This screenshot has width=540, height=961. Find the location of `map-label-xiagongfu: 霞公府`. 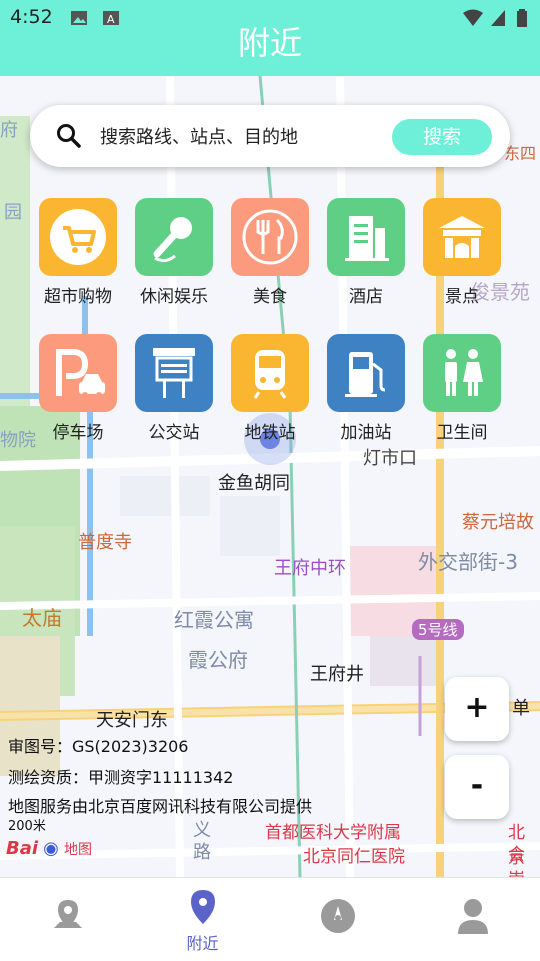

map-label-xiagongfu: 霞公府 is located at coordinates (218, 660).